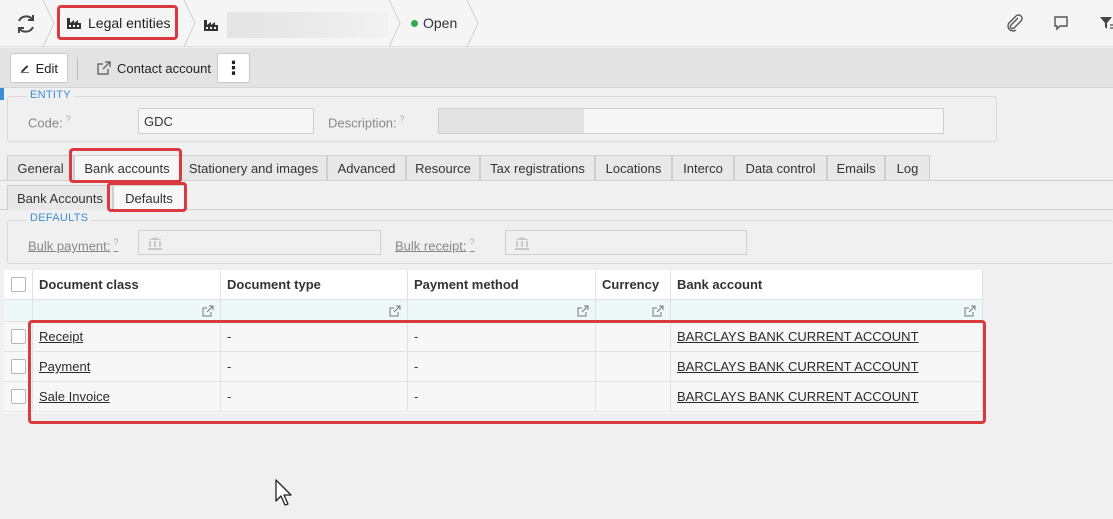  Describe the element at coordinates (226, 121) in the screenshot. I see `code-field: GDC` at that location.